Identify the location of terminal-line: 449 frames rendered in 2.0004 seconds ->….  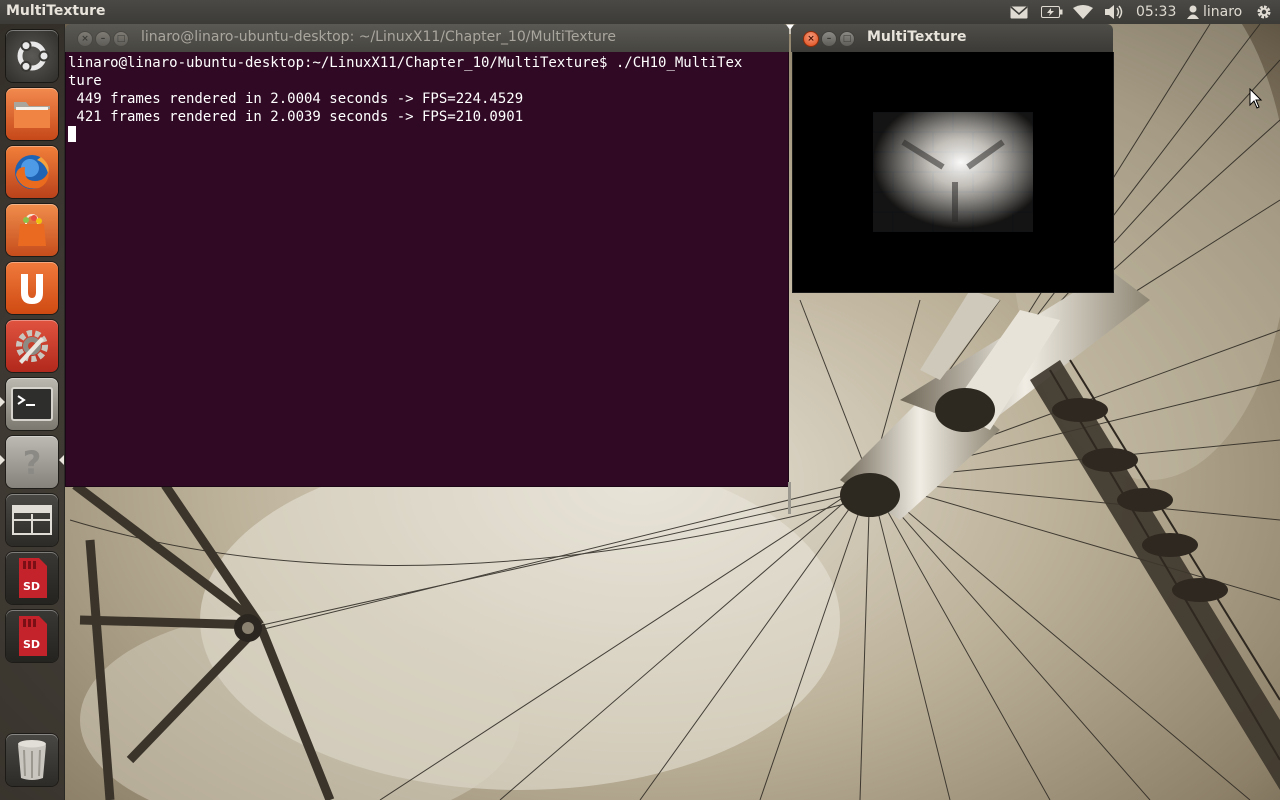
(296, 99).